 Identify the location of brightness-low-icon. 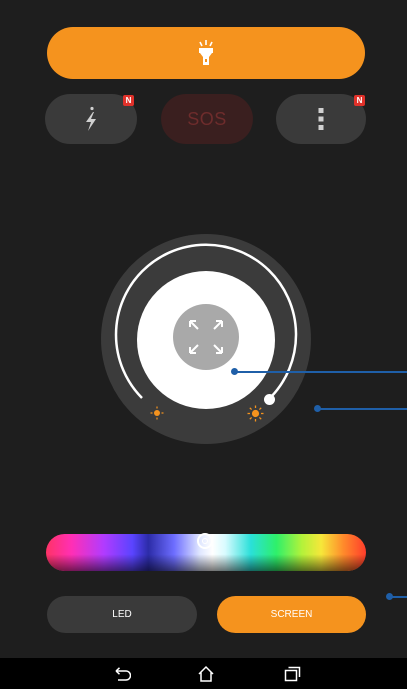
(157, 413).